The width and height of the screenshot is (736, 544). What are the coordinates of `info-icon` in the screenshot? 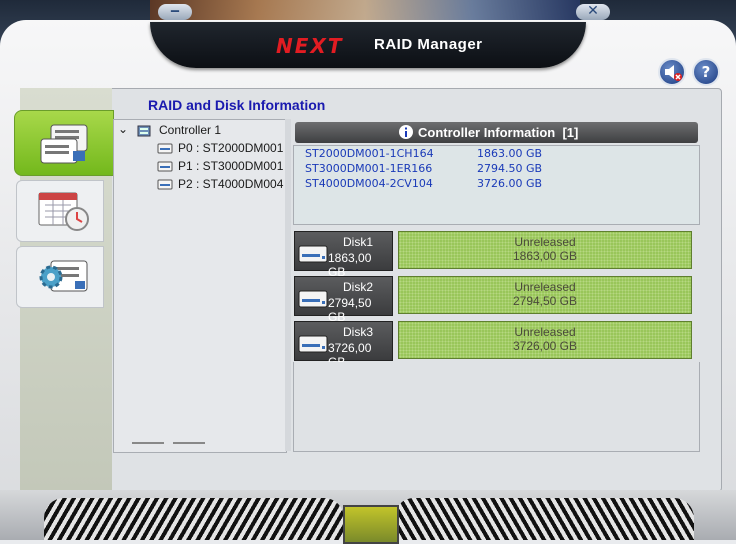 It's located at (406, 132).